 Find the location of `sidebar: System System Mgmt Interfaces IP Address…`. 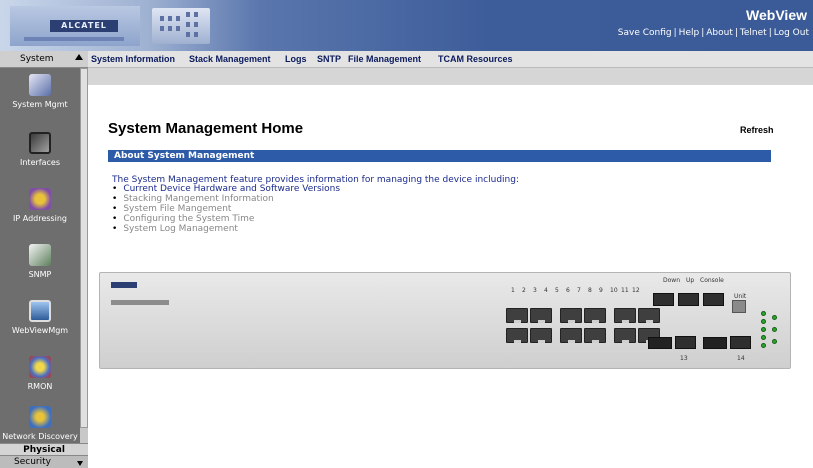

sidebar: System System Mgmt Interfaces IP Address… is located at coordinates (44, 259).